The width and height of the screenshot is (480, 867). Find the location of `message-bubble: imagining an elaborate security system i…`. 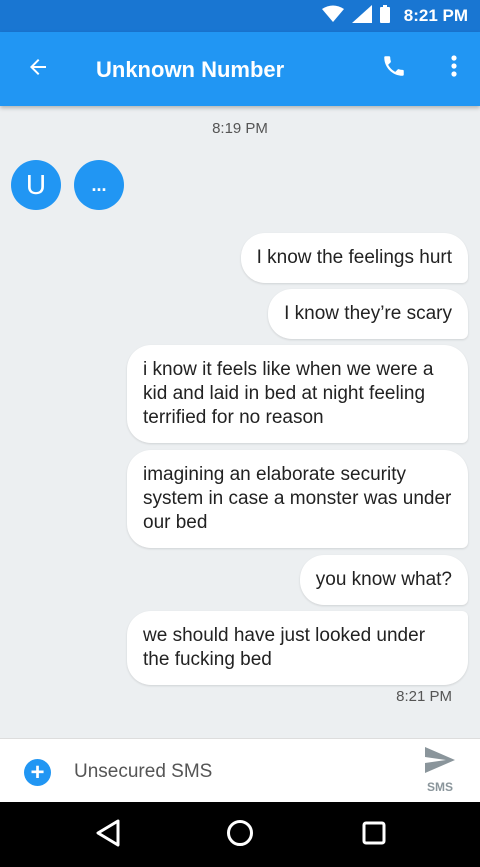

message-bubble: imagining an elaborate security system i… is located at coordinates (297, 499).